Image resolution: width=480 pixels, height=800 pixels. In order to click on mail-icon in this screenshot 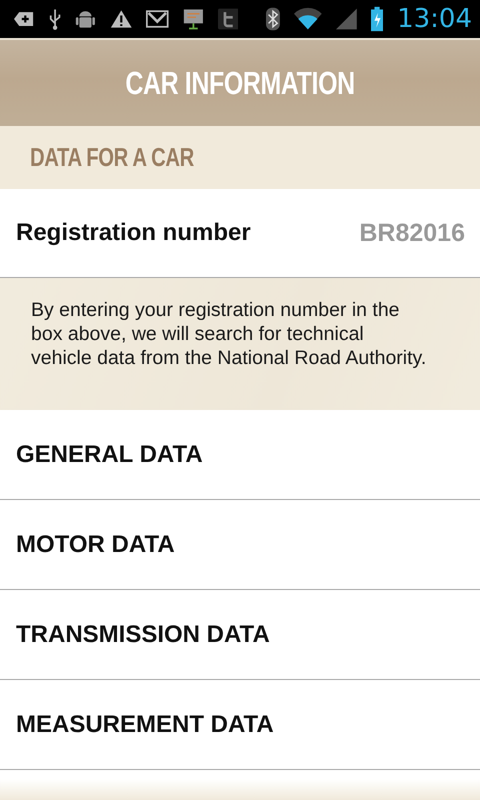, I will do `click(157, 19)`.